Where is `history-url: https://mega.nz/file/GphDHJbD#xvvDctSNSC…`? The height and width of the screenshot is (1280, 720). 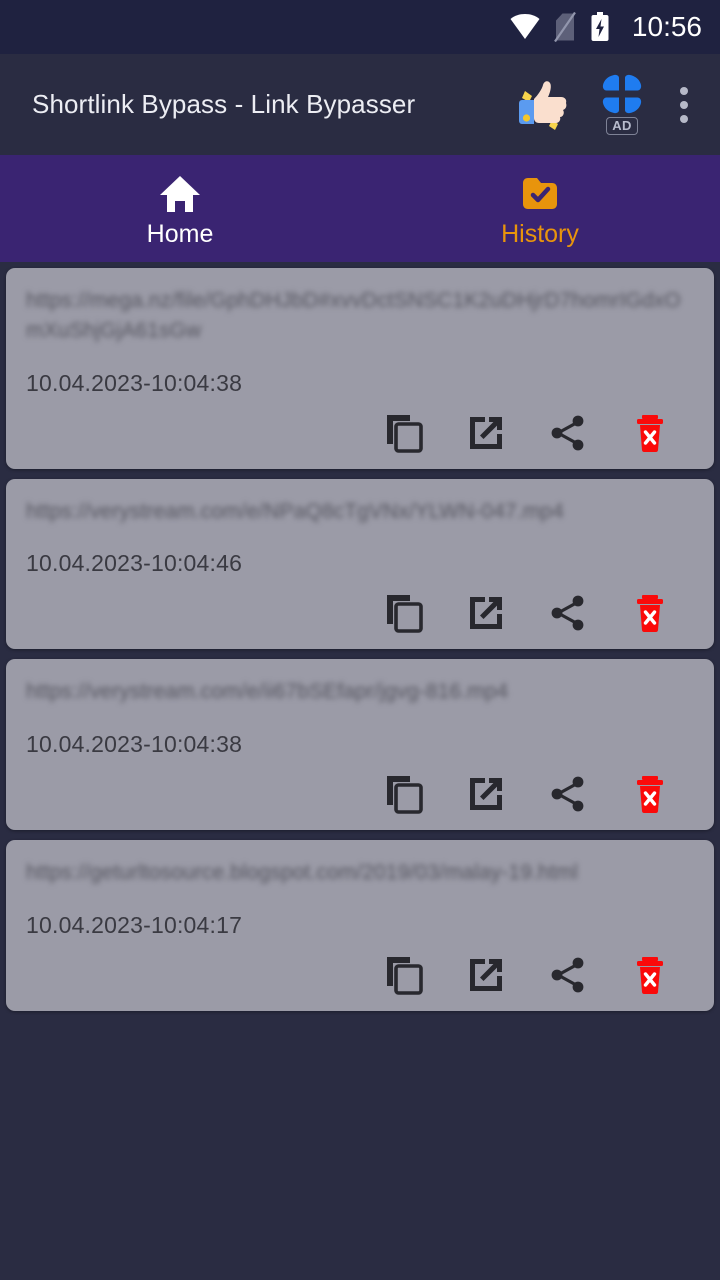
history-url: https://mega.nz/file/GphDHJbD#xvvDctSNSC… is located at coordinates (353, 315).